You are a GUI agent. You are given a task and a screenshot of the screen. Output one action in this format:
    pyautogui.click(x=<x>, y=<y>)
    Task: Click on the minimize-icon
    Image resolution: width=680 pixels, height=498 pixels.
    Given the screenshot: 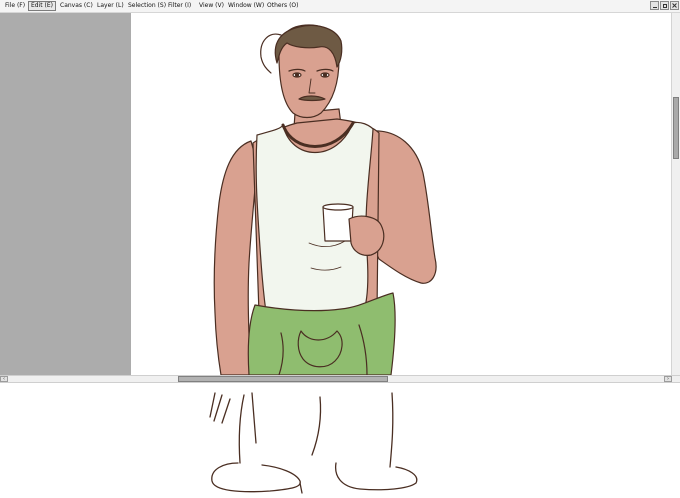 What is the action you would take?
    pyautogui.click(x=654, y=5)
    